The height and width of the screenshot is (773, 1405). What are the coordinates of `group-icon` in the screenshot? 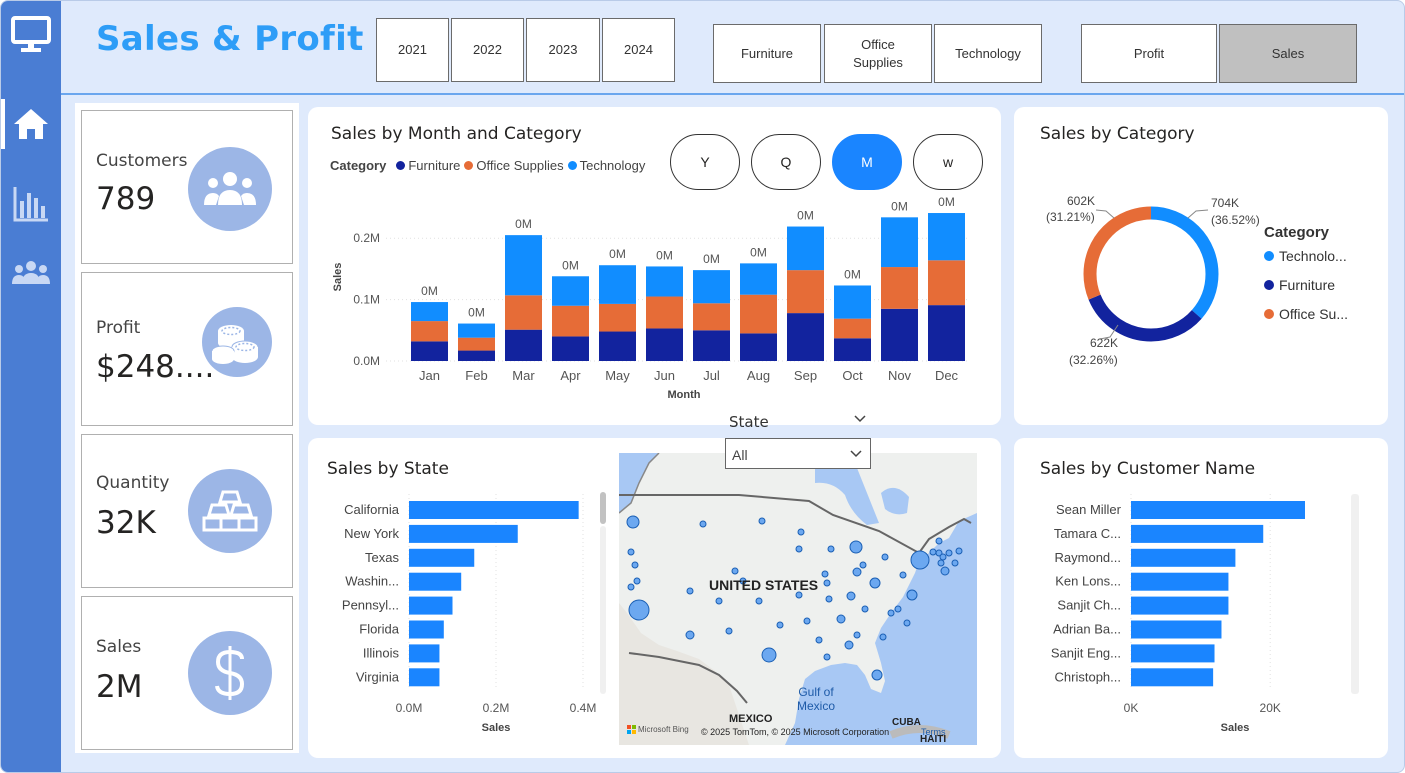 It's located at (230, 189).